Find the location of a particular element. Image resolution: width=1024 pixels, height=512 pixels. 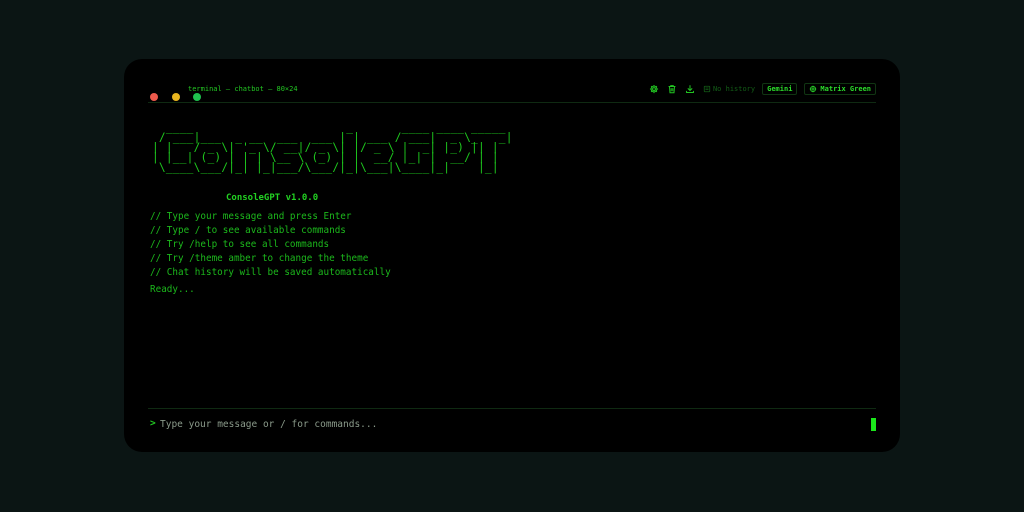

close-window-button is located at coordinates (154, 97).